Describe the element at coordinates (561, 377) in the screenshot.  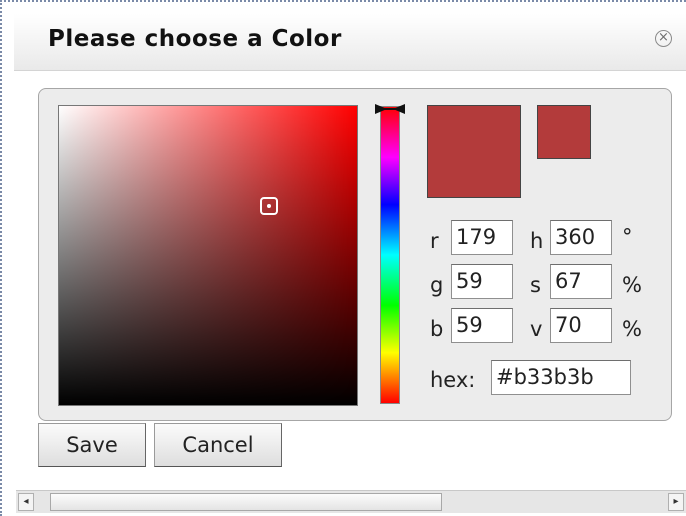
I see `hex-input: #b33b3b` at that location.